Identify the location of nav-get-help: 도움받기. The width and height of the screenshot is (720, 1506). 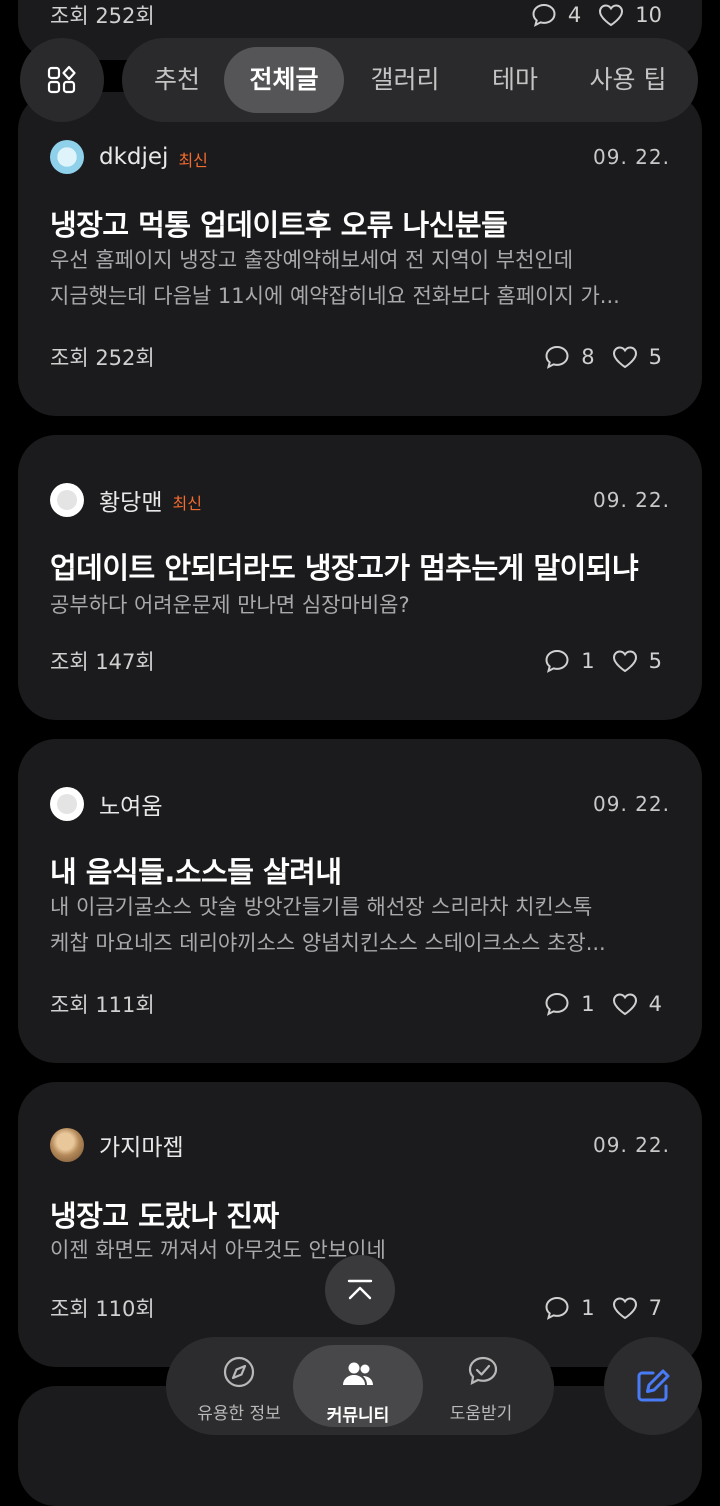
(481, 1386).